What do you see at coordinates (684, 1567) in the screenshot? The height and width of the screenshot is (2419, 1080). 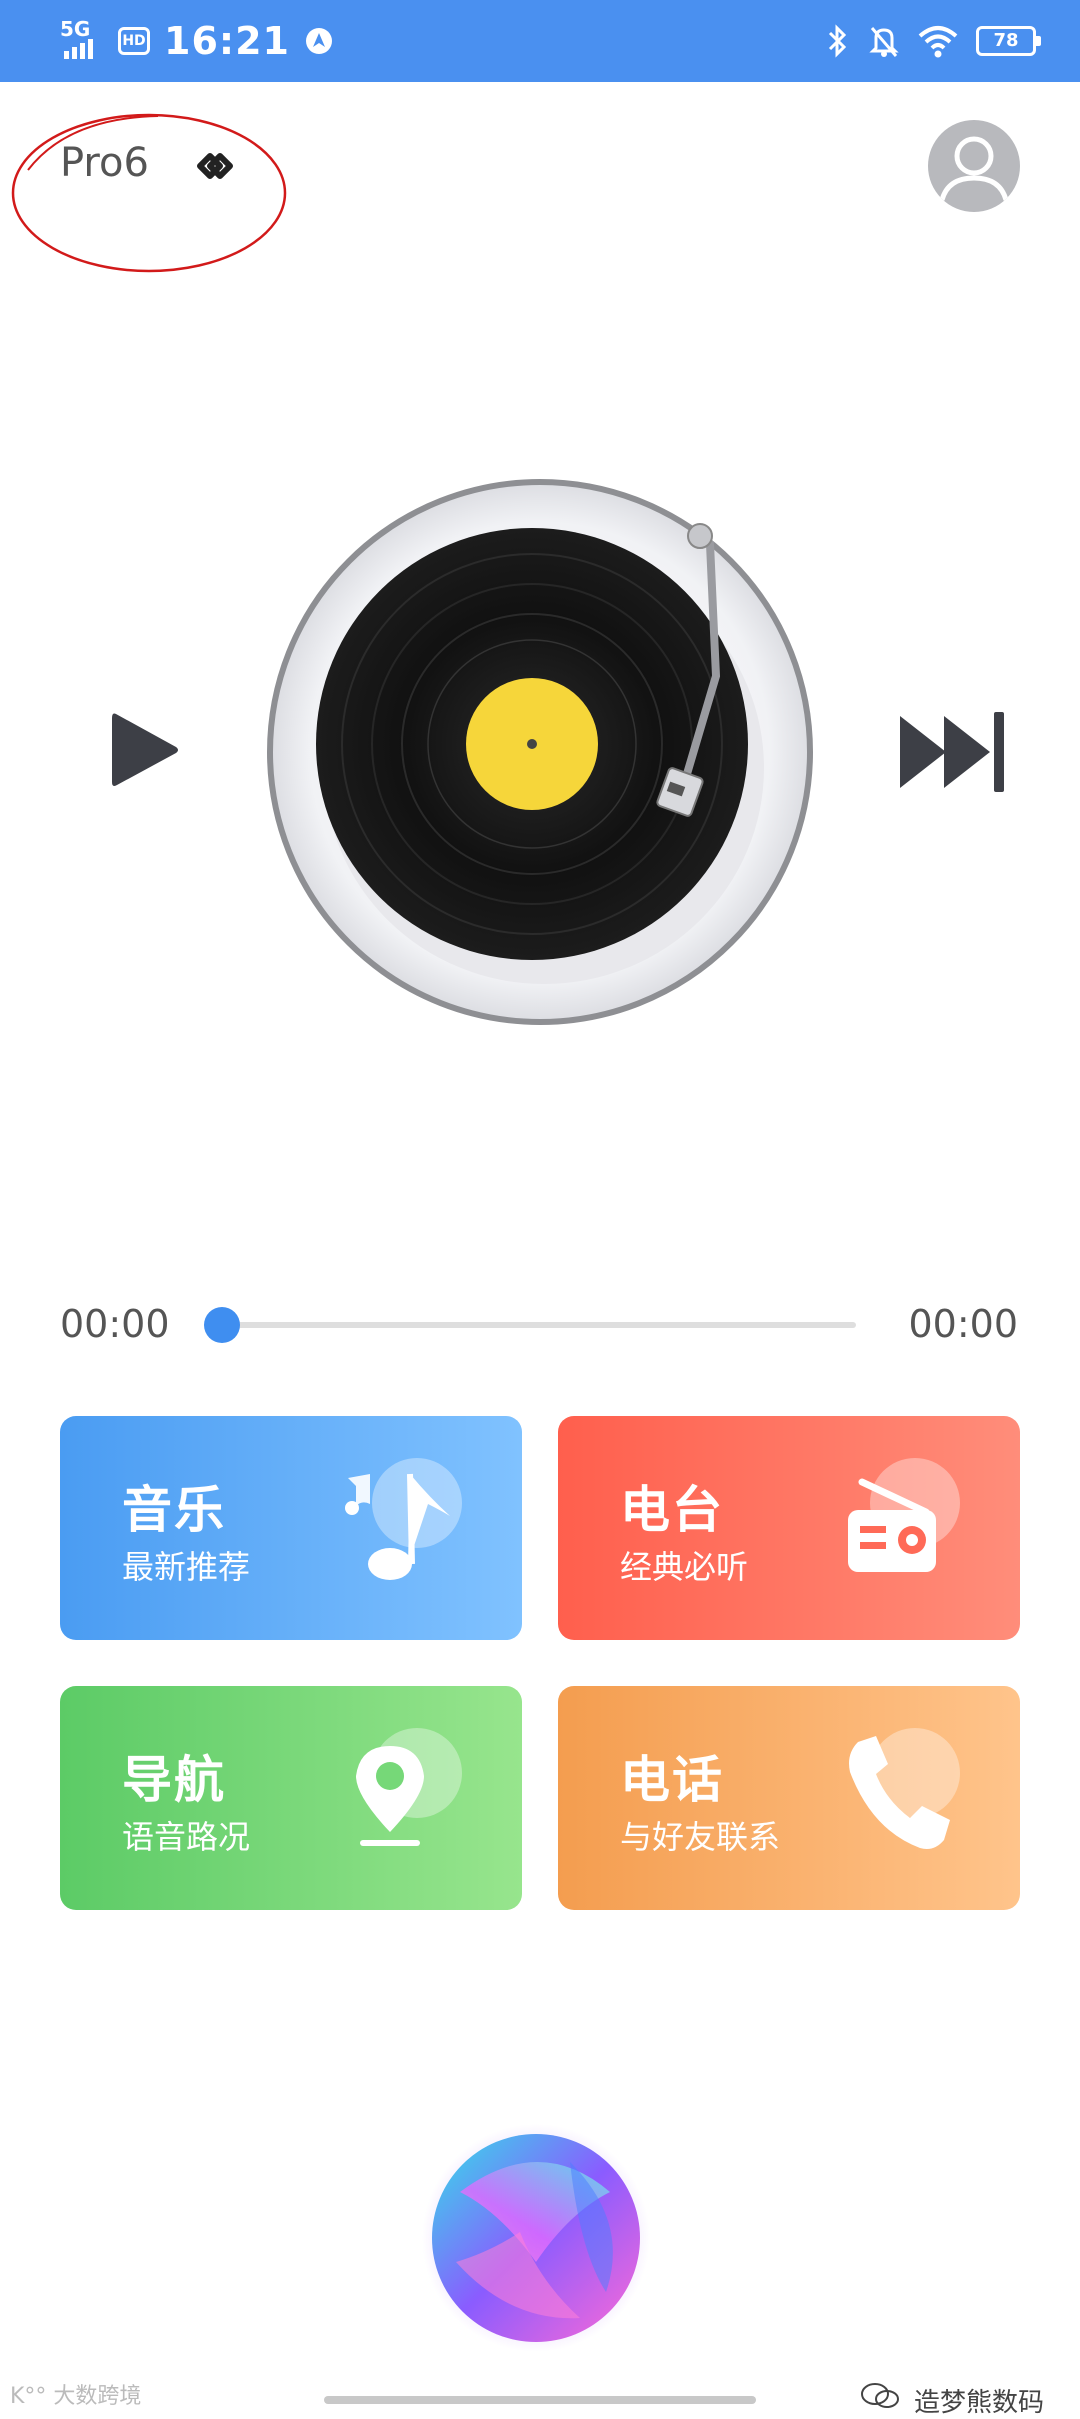 I see `card-subtitle: 经典必听` at bounding box center [684, 1567].